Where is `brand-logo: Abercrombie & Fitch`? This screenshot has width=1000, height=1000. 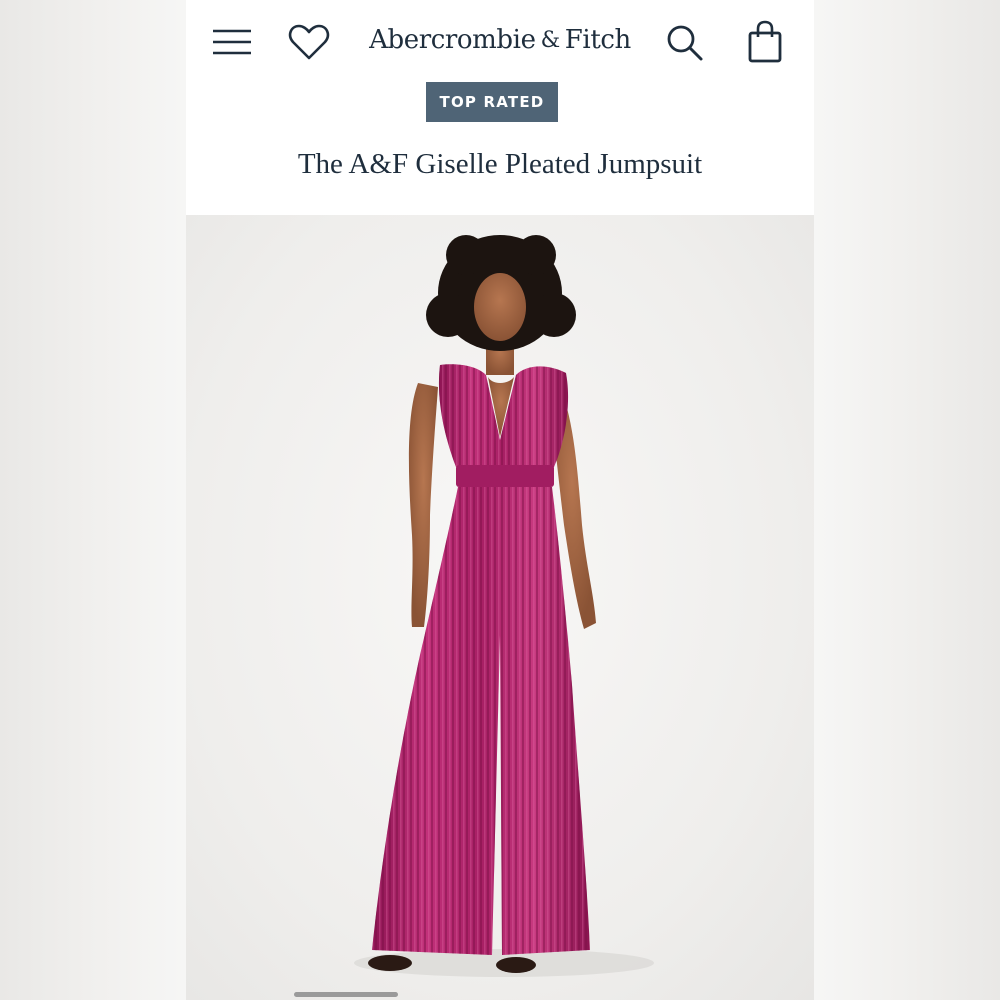 brand-logo: Abercrombie & Fitch is located at coordinates (500, 40).